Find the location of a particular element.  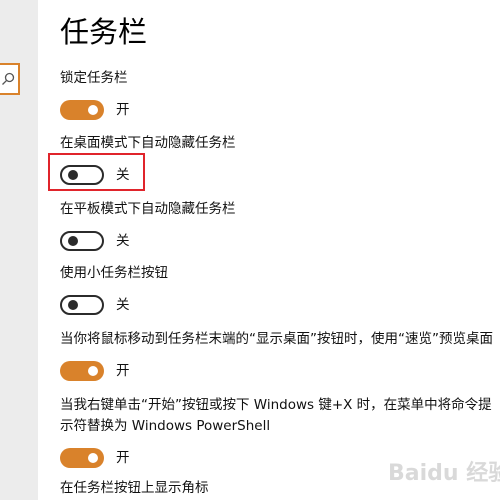

setting-lock-taskbar: 锁定任务栏 开 is located at coordinates (280, 95).